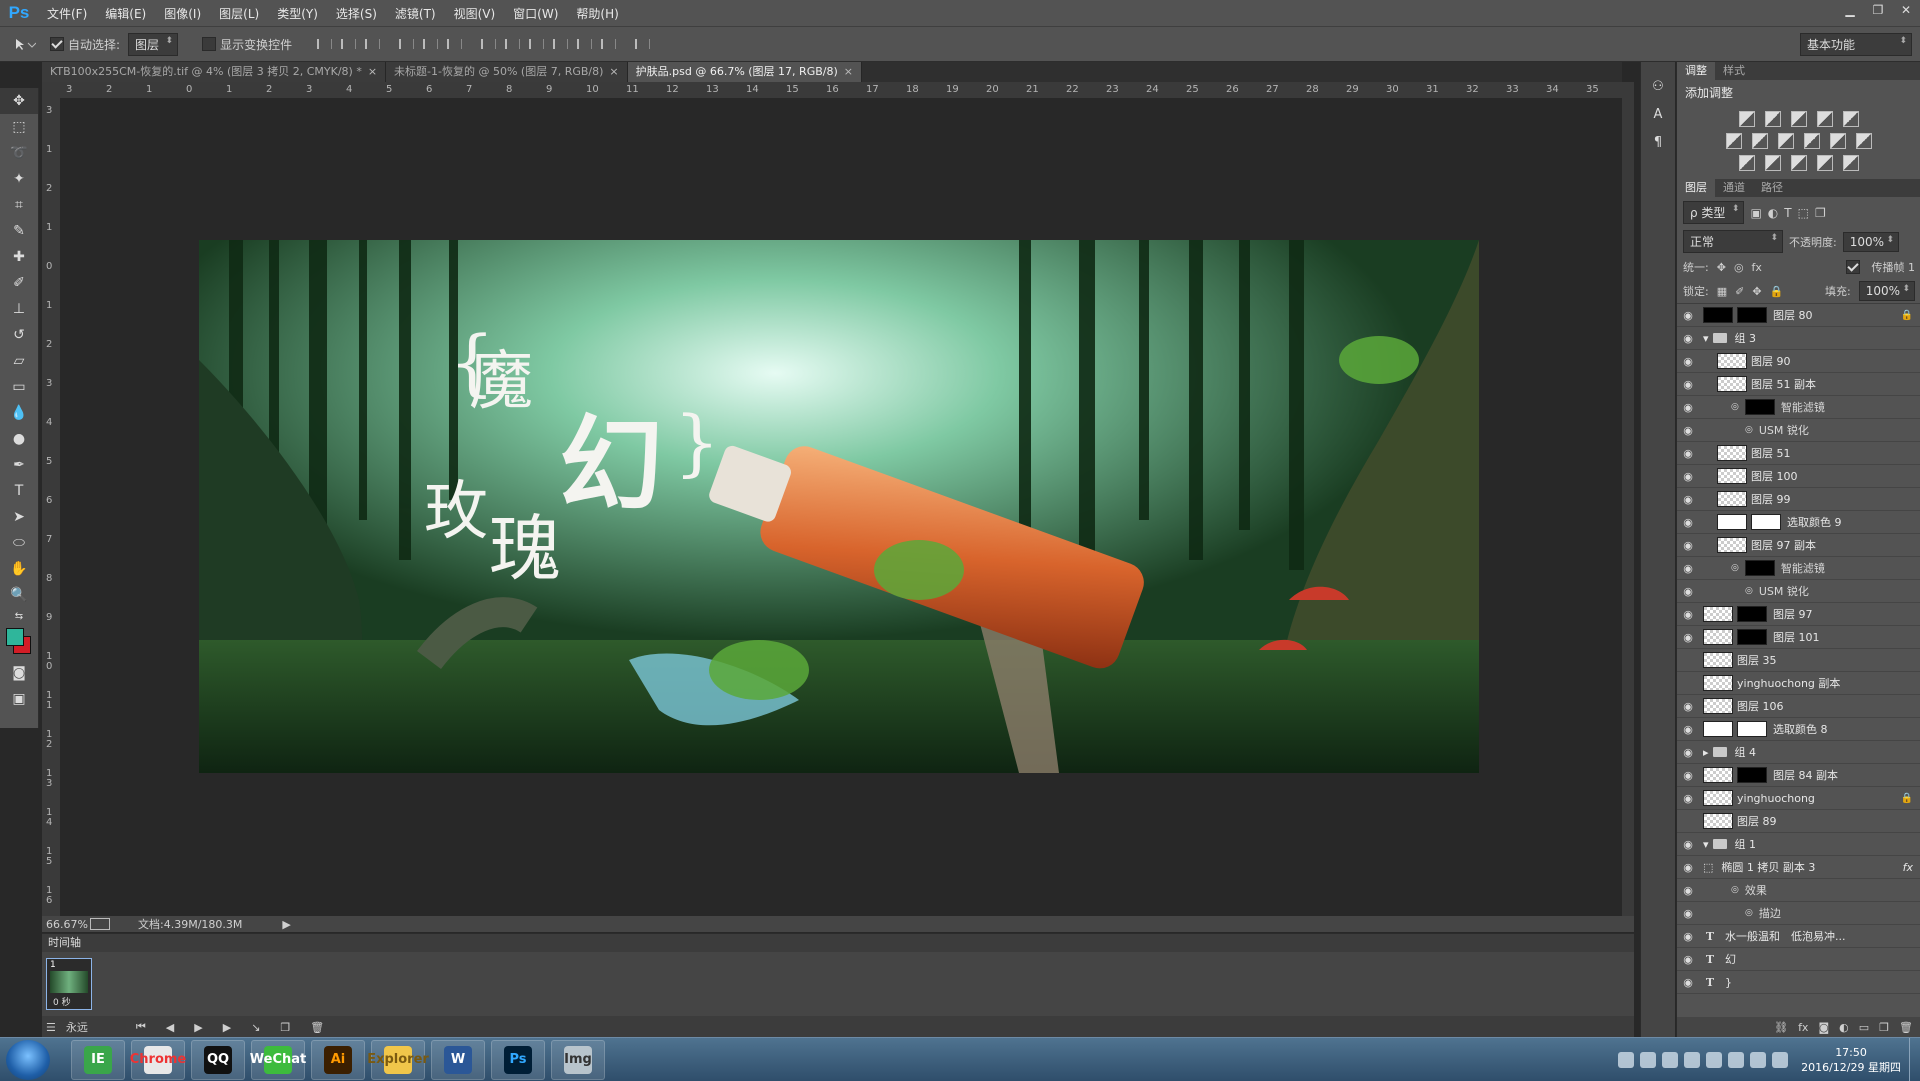 The image size is (1920, 1081). What do you see at coordinates (584, 44) in the screenshot?
I see `distribute-hcenter-icon` at bounding box center [584, 44].